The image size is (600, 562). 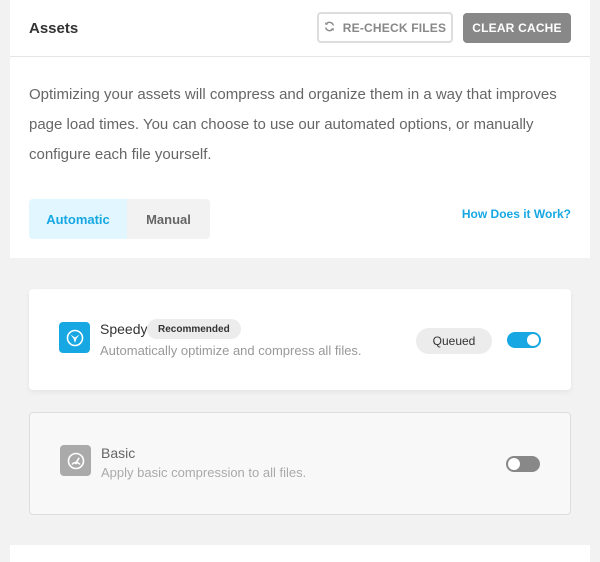 What do you see at coordinates (74, 337) in the screenshot?
I see `speedy-icon` at bounding box center [74, 337].